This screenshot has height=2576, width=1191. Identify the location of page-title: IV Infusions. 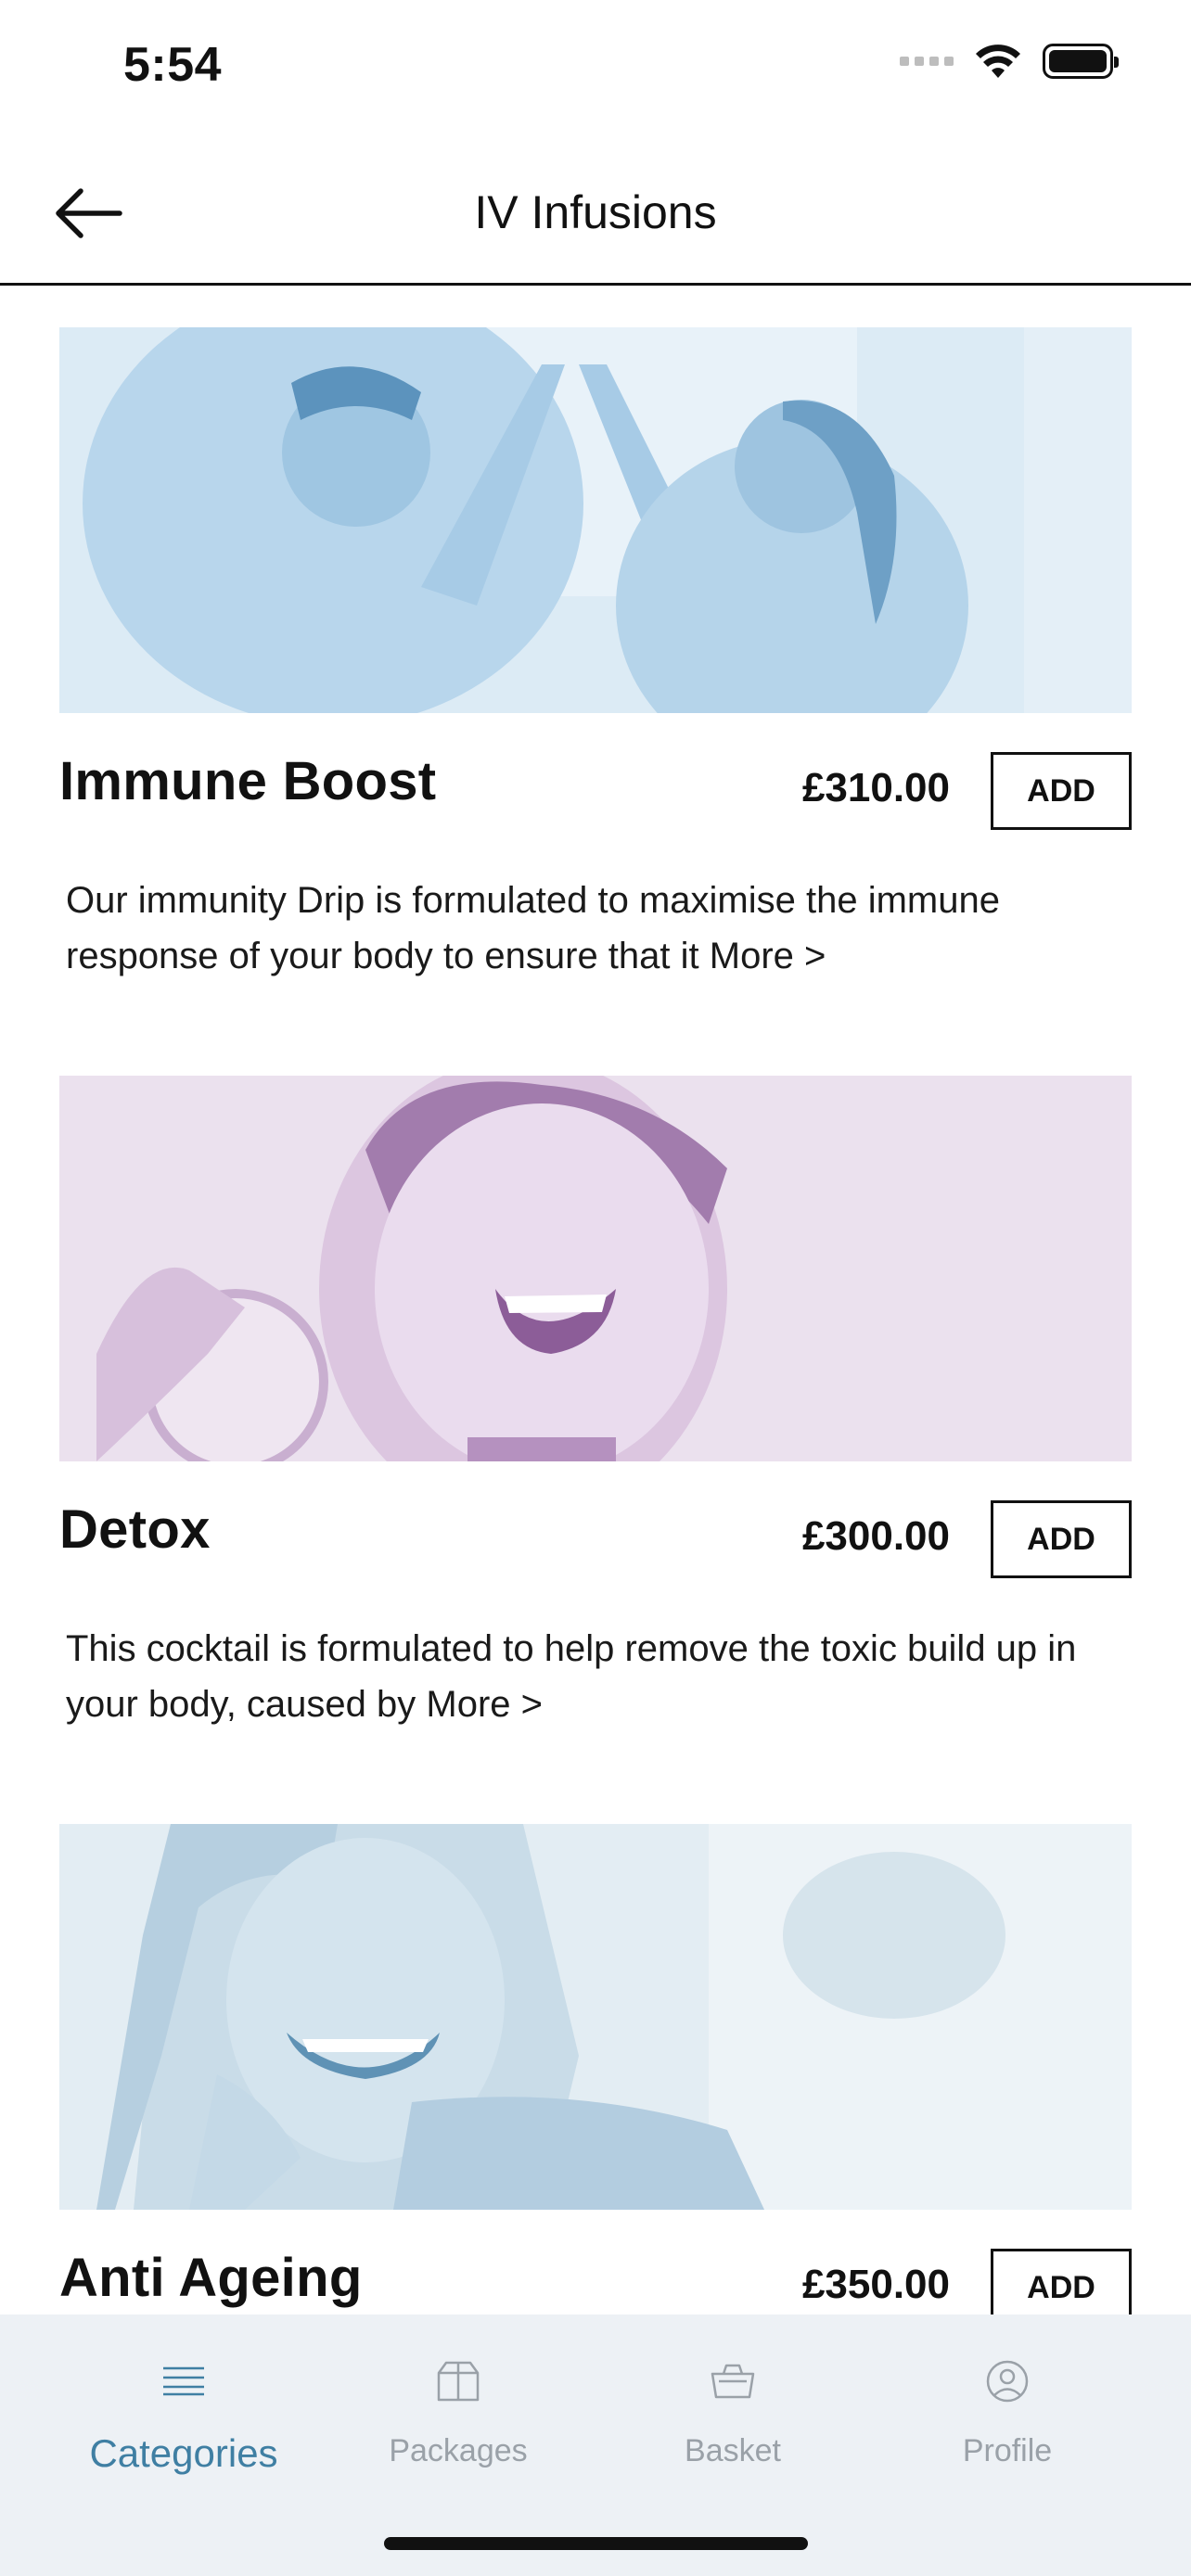
(595, 212).